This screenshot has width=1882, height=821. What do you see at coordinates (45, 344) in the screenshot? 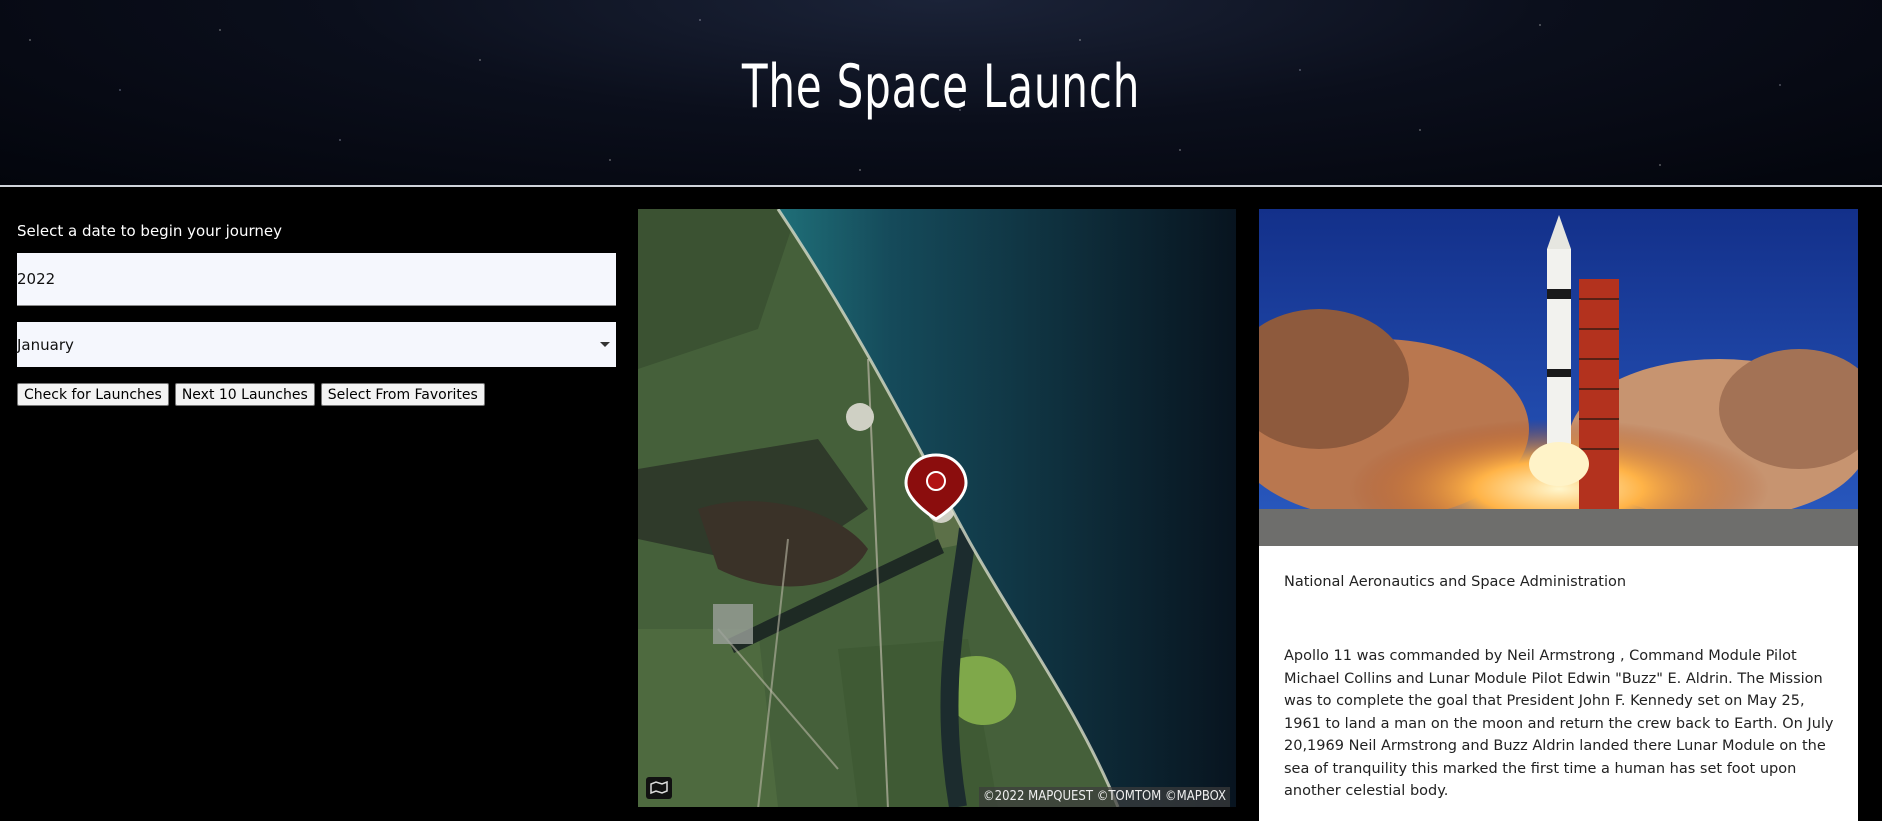
I see `month-select-value: January` at bounding box center [45, 344].